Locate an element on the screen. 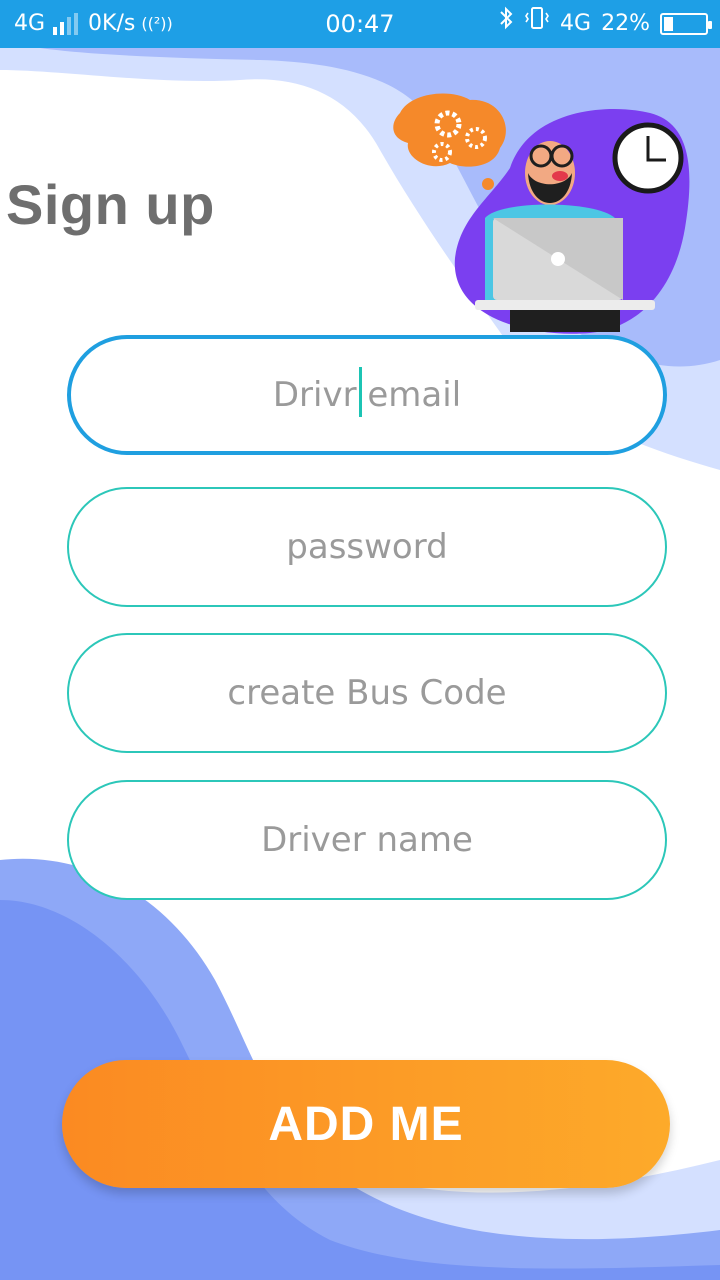 The image size is (720, 1280). status-right: 4G 22% is located at coordinates (605, 24).